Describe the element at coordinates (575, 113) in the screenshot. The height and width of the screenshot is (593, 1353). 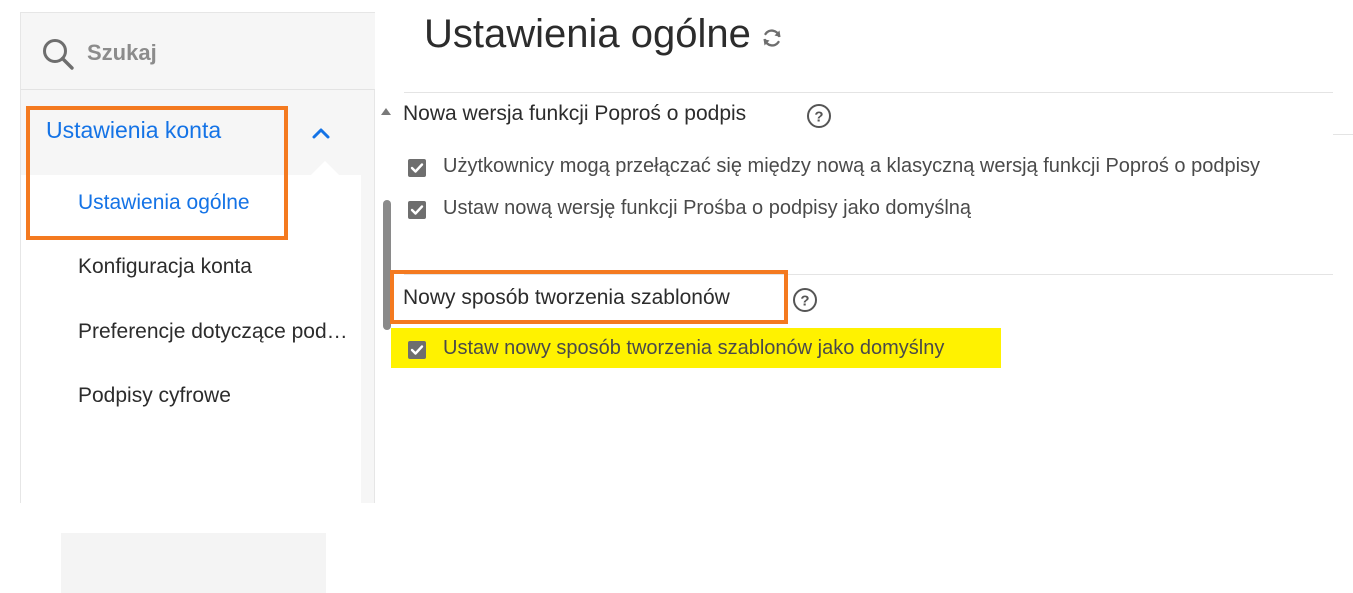
I see `section-title-request-signature: Nowa wersja funkcji Poproś o podpis` at that location.